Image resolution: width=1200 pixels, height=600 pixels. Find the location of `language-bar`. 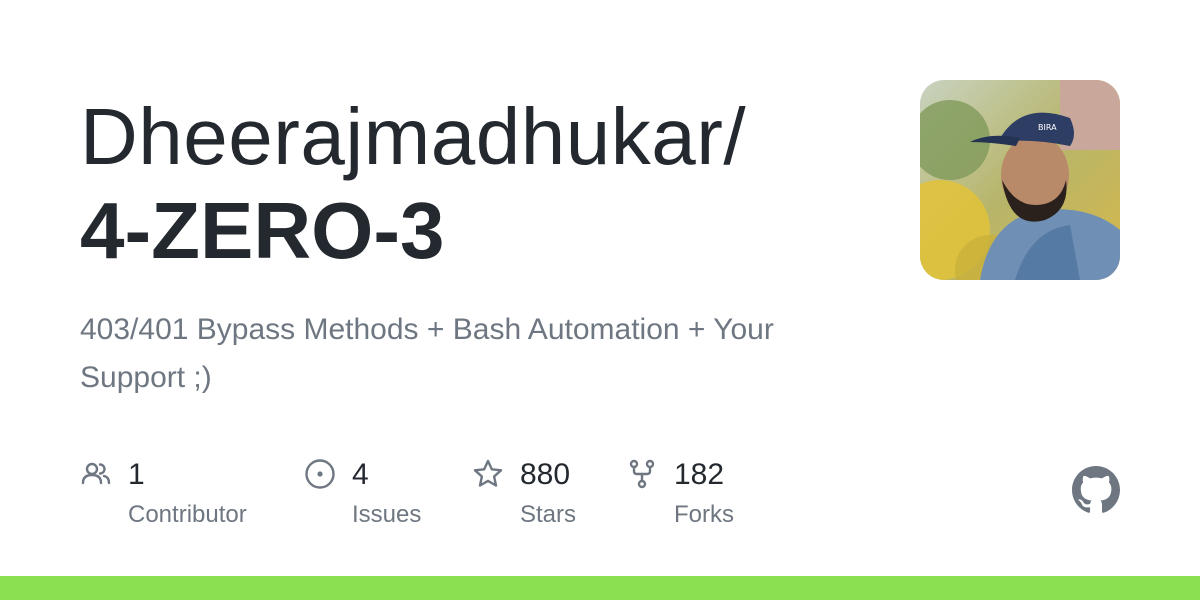

language-bar is located at coordinates (600, 588).